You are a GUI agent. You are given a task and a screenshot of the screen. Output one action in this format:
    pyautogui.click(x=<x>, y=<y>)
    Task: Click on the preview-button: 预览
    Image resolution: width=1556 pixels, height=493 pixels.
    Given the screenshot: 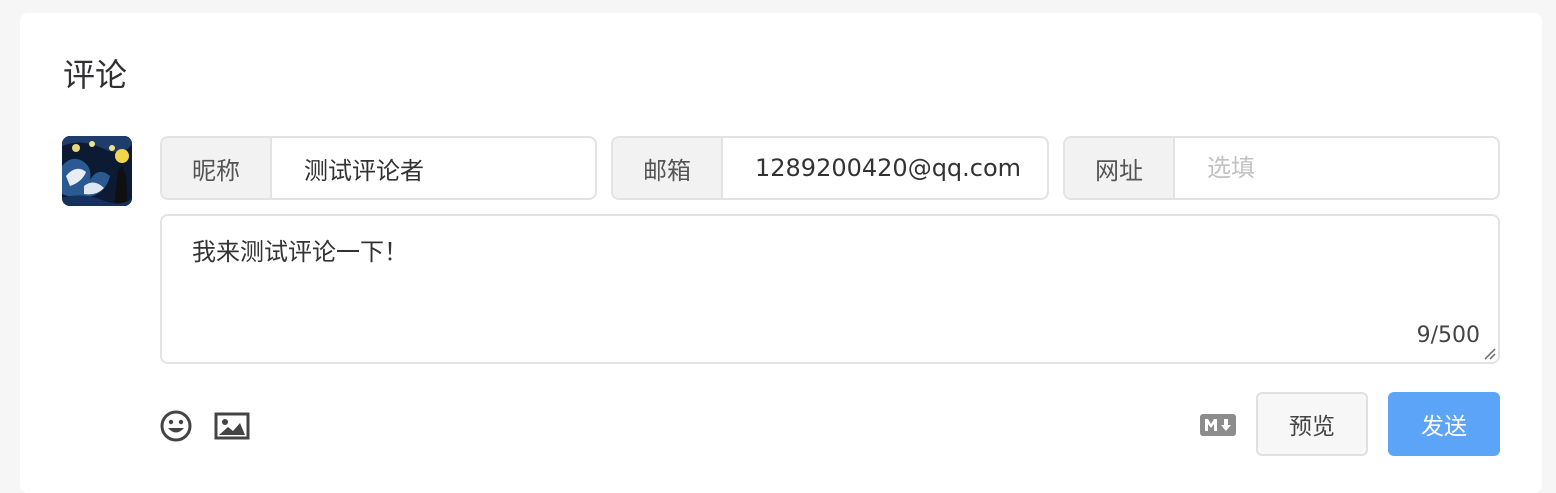 What is the action you would take?
    pyautogui.click(x=1312, y=424)
    